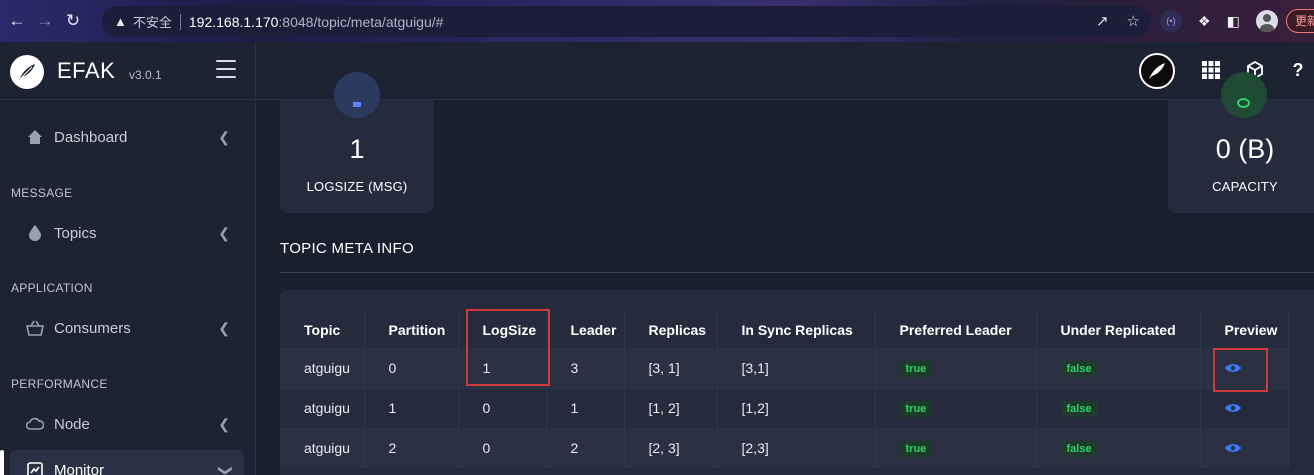 This screenshot has width=1314, height=475. I want to click on cell-isr: [2,3], so click(796, 447).